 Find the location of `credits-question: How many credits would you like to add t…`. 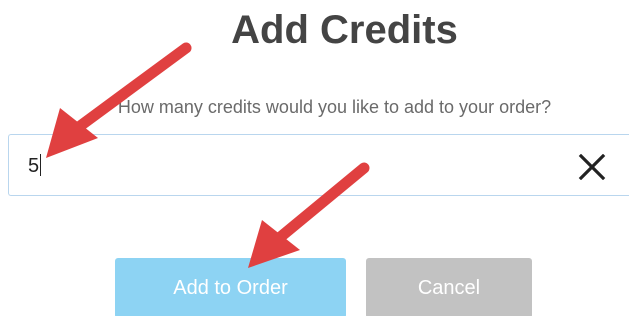

credits-question: How many credits would you like to add t… is located at coordinates (334, 107).